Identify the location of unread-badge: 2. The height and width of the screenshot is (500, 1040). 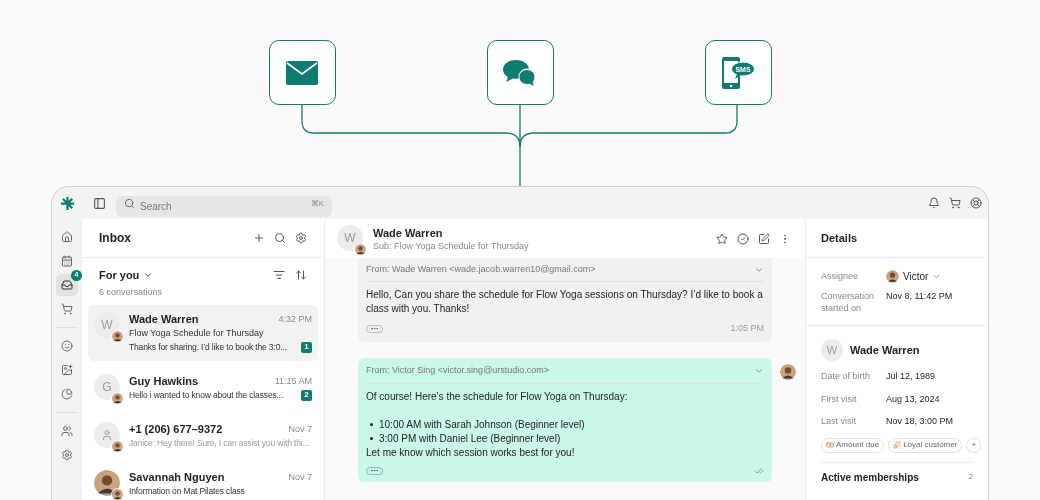
(306, 395).